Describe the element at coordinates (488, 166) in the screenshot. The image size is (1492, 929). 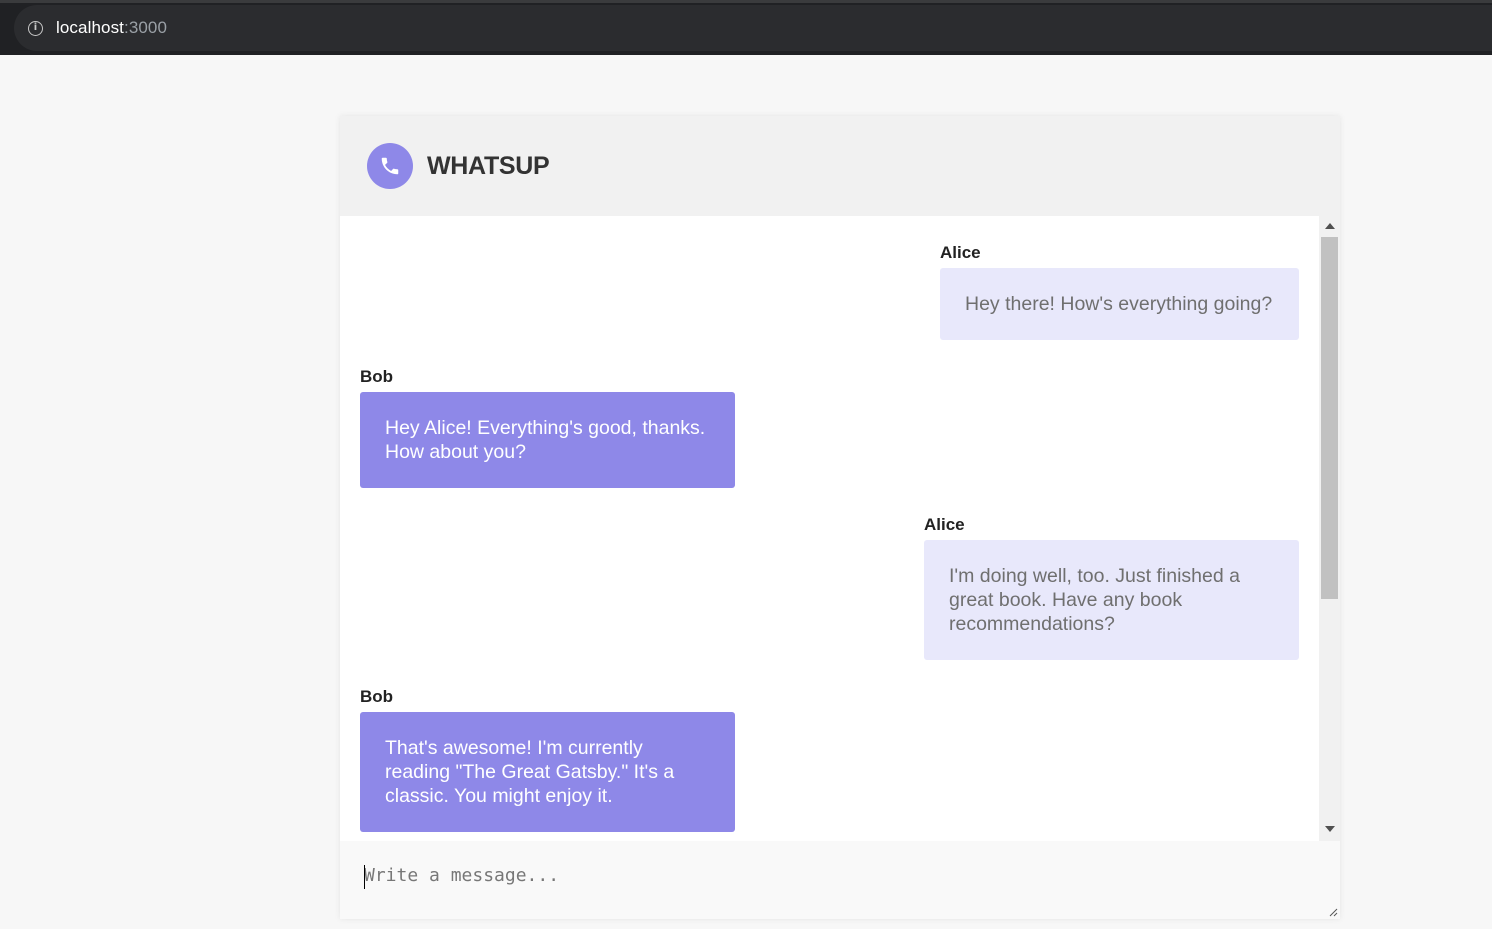
I see `app-title: WHATSUP` at that location.